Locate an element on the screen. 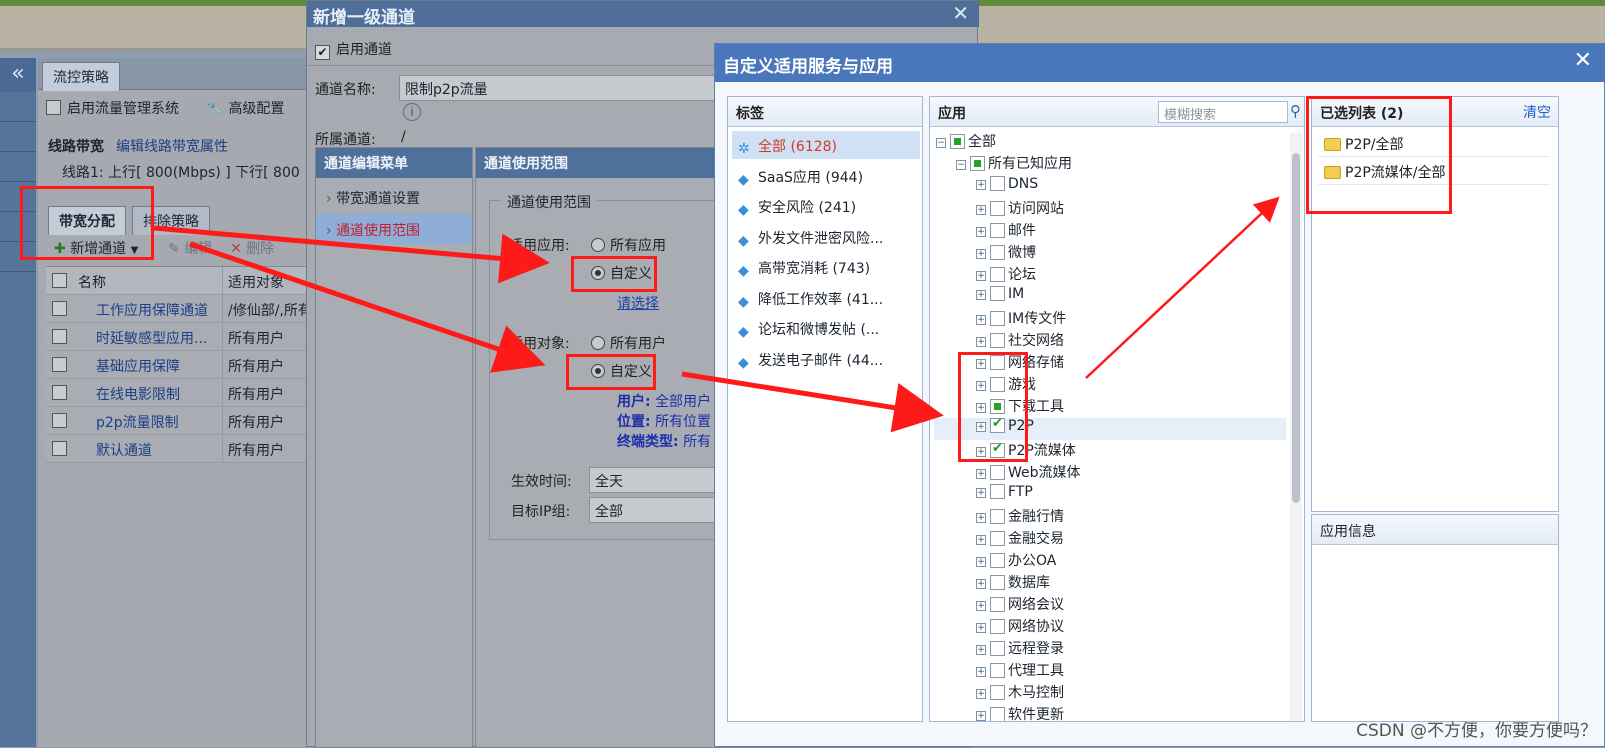 This screenshot has height=748, width=1605. arrow-to-app-custom is located at coordinates (351, 254).